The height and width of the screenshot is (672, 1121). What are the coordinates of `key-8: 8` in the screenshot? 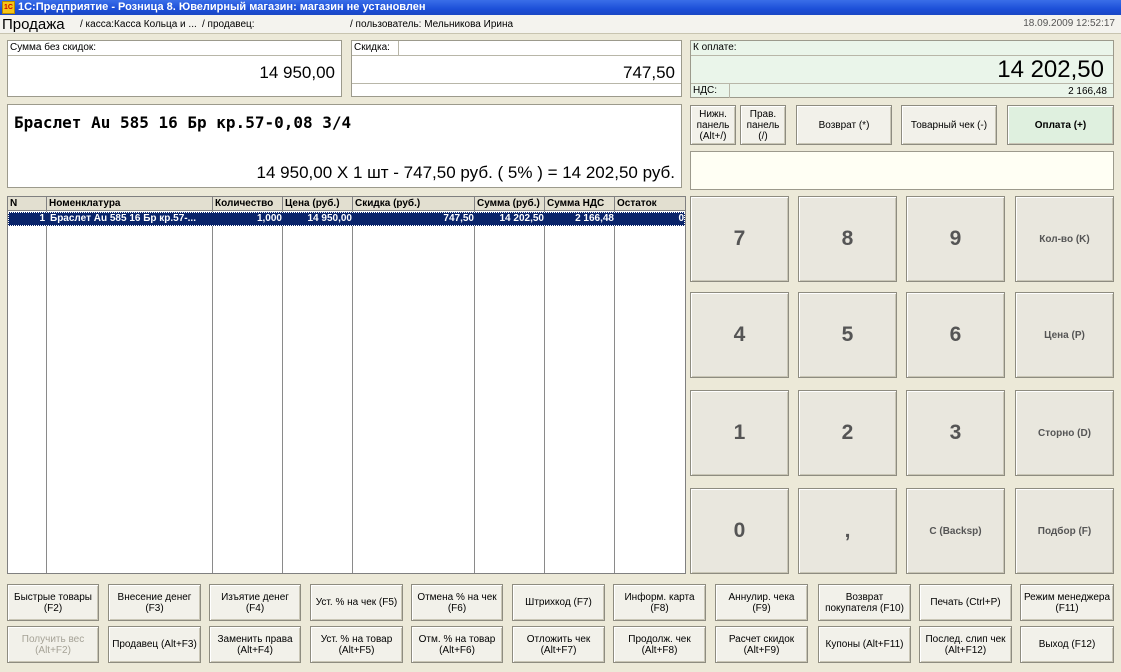 It's located at (847, 239).